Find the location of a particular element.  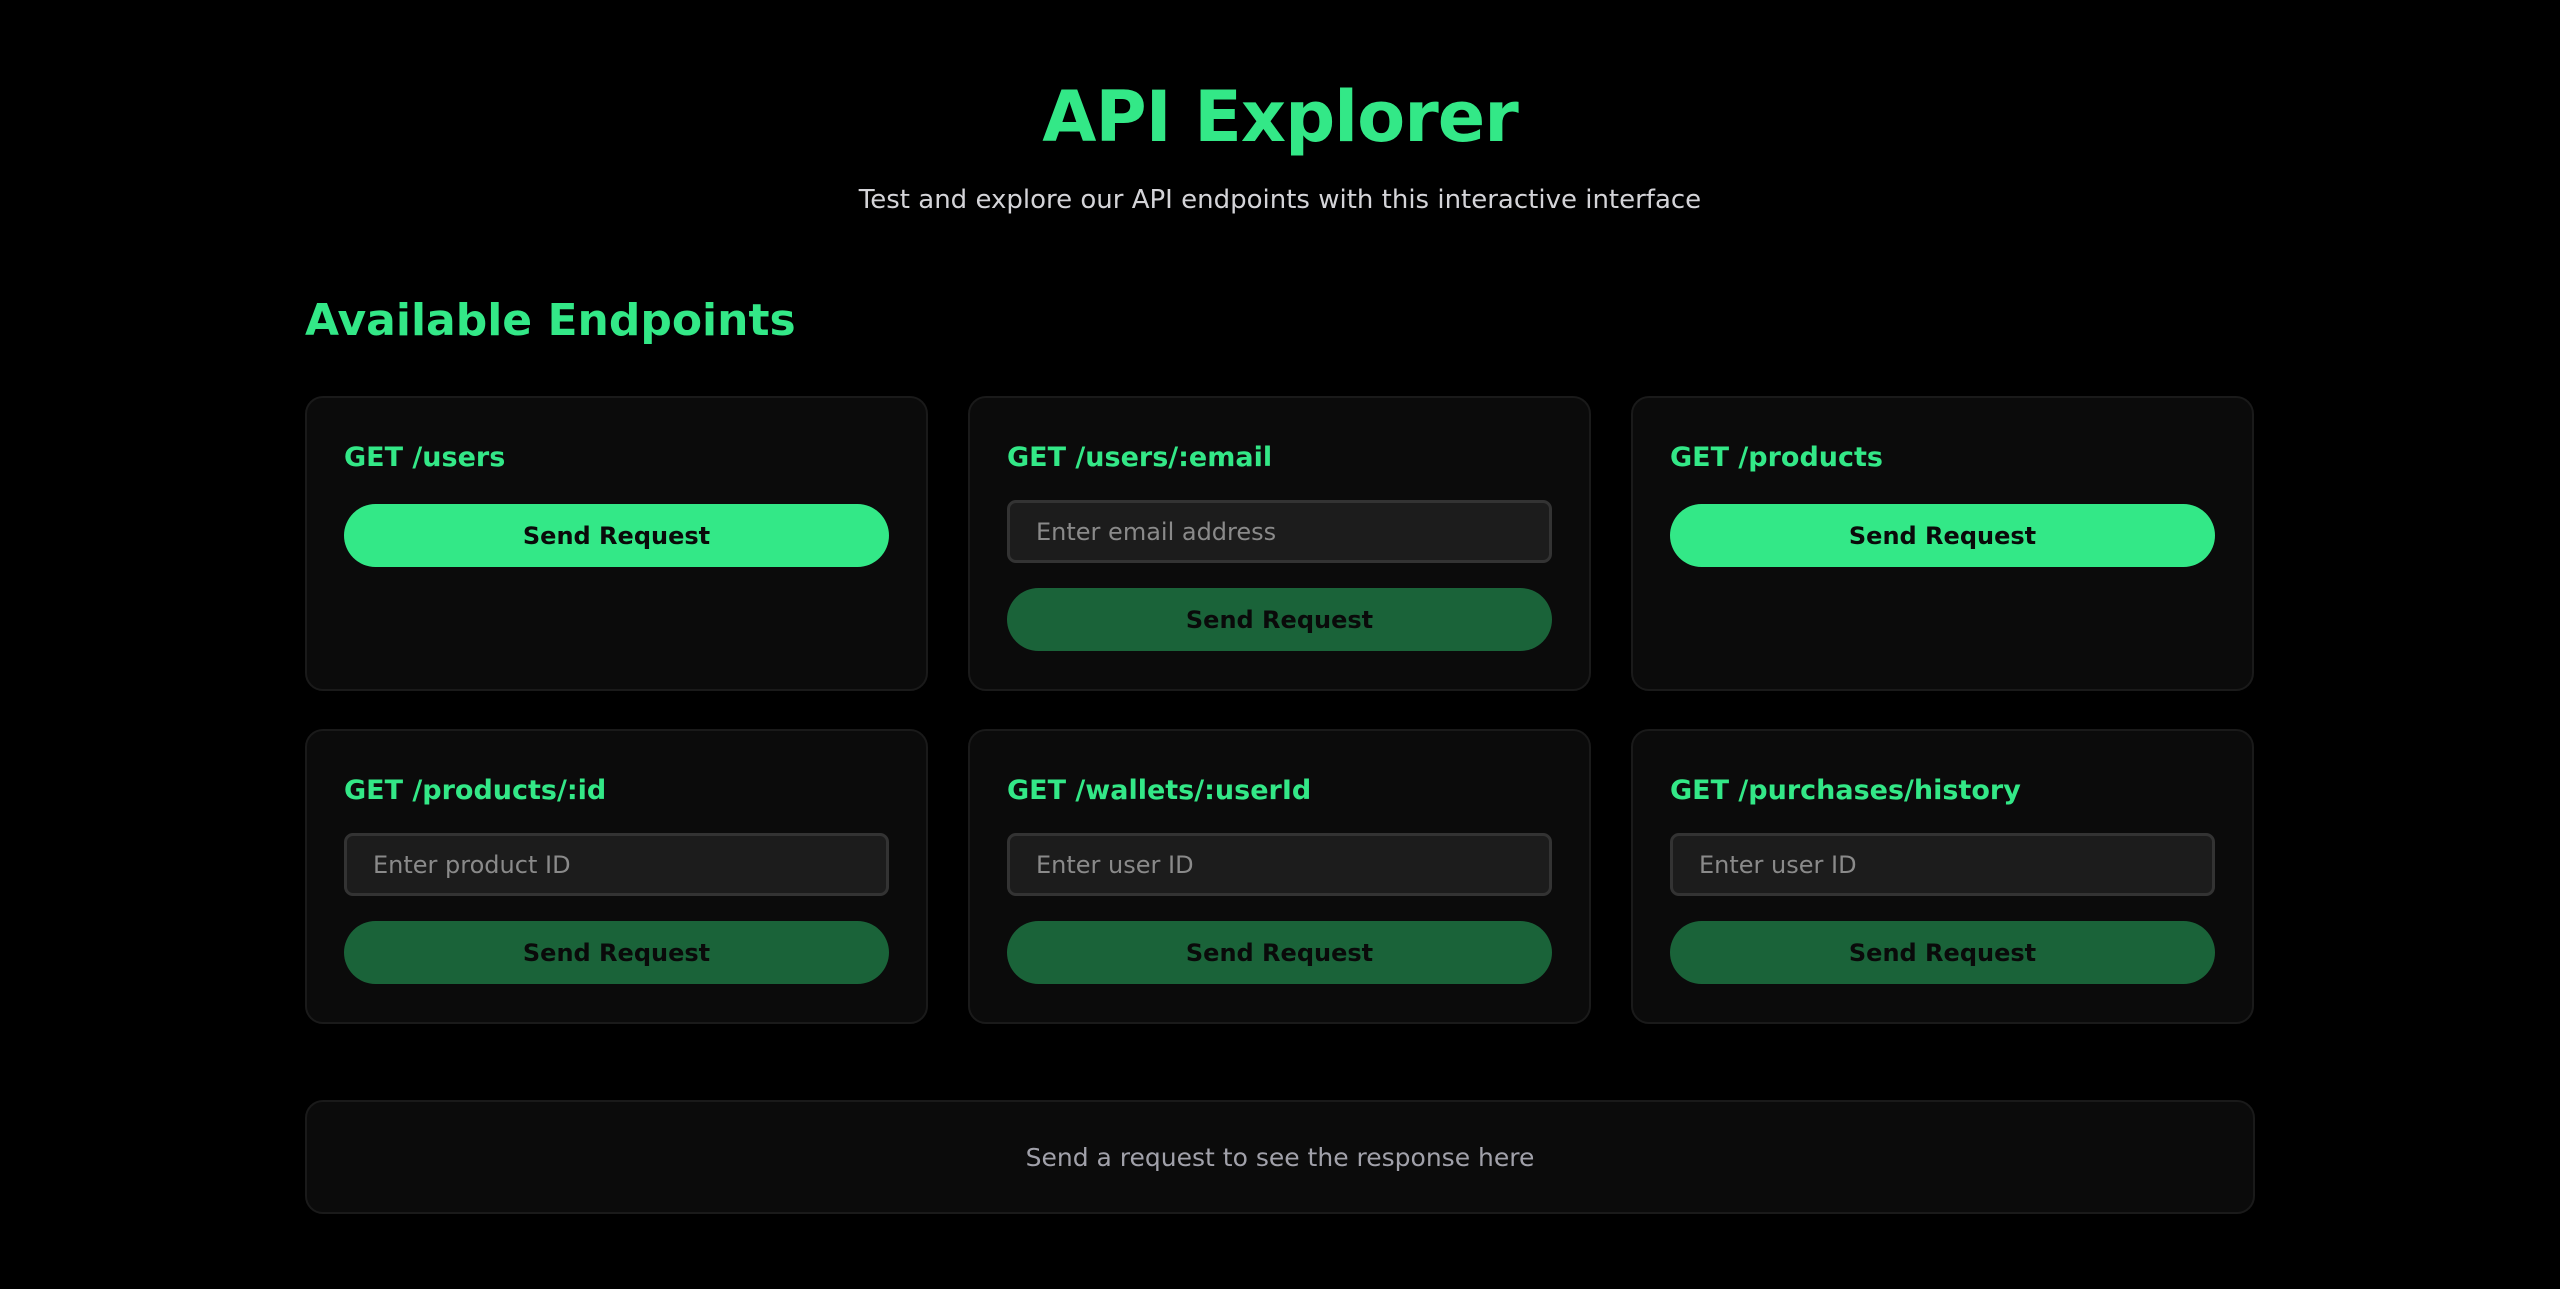

endpoint-card-user-by-email: GET /users/:email Send Request is located at coordinates (1279, 543).